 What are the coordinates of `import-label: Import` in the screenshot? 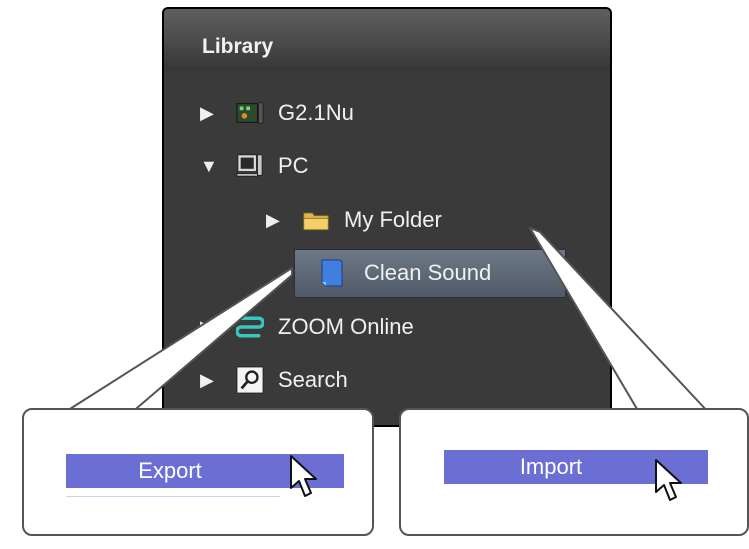 It's located at (551, 466).